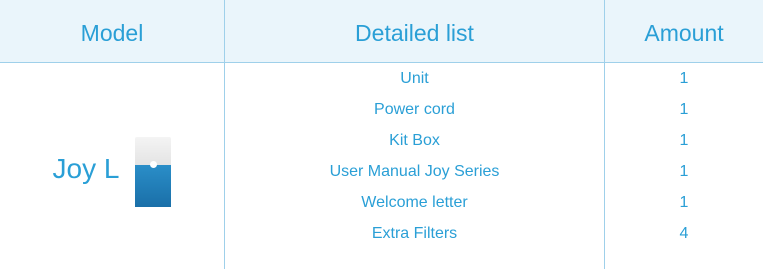 This screenshot has width=763, height=269. I want to click on table-row: Power cord 1, so click(381, 109).